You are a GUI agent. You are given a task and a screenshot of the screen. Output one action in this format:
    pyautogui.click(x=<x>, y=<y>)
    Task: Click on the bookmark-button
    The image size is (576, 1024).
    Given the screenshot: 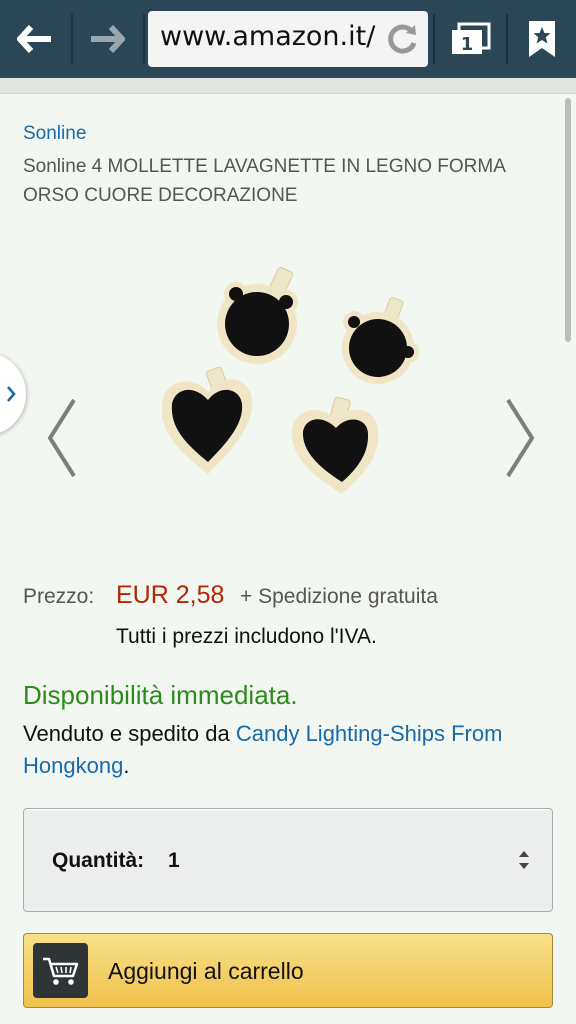 What is the action you would take?
    pyautogui.click(x=542, y=39)
    